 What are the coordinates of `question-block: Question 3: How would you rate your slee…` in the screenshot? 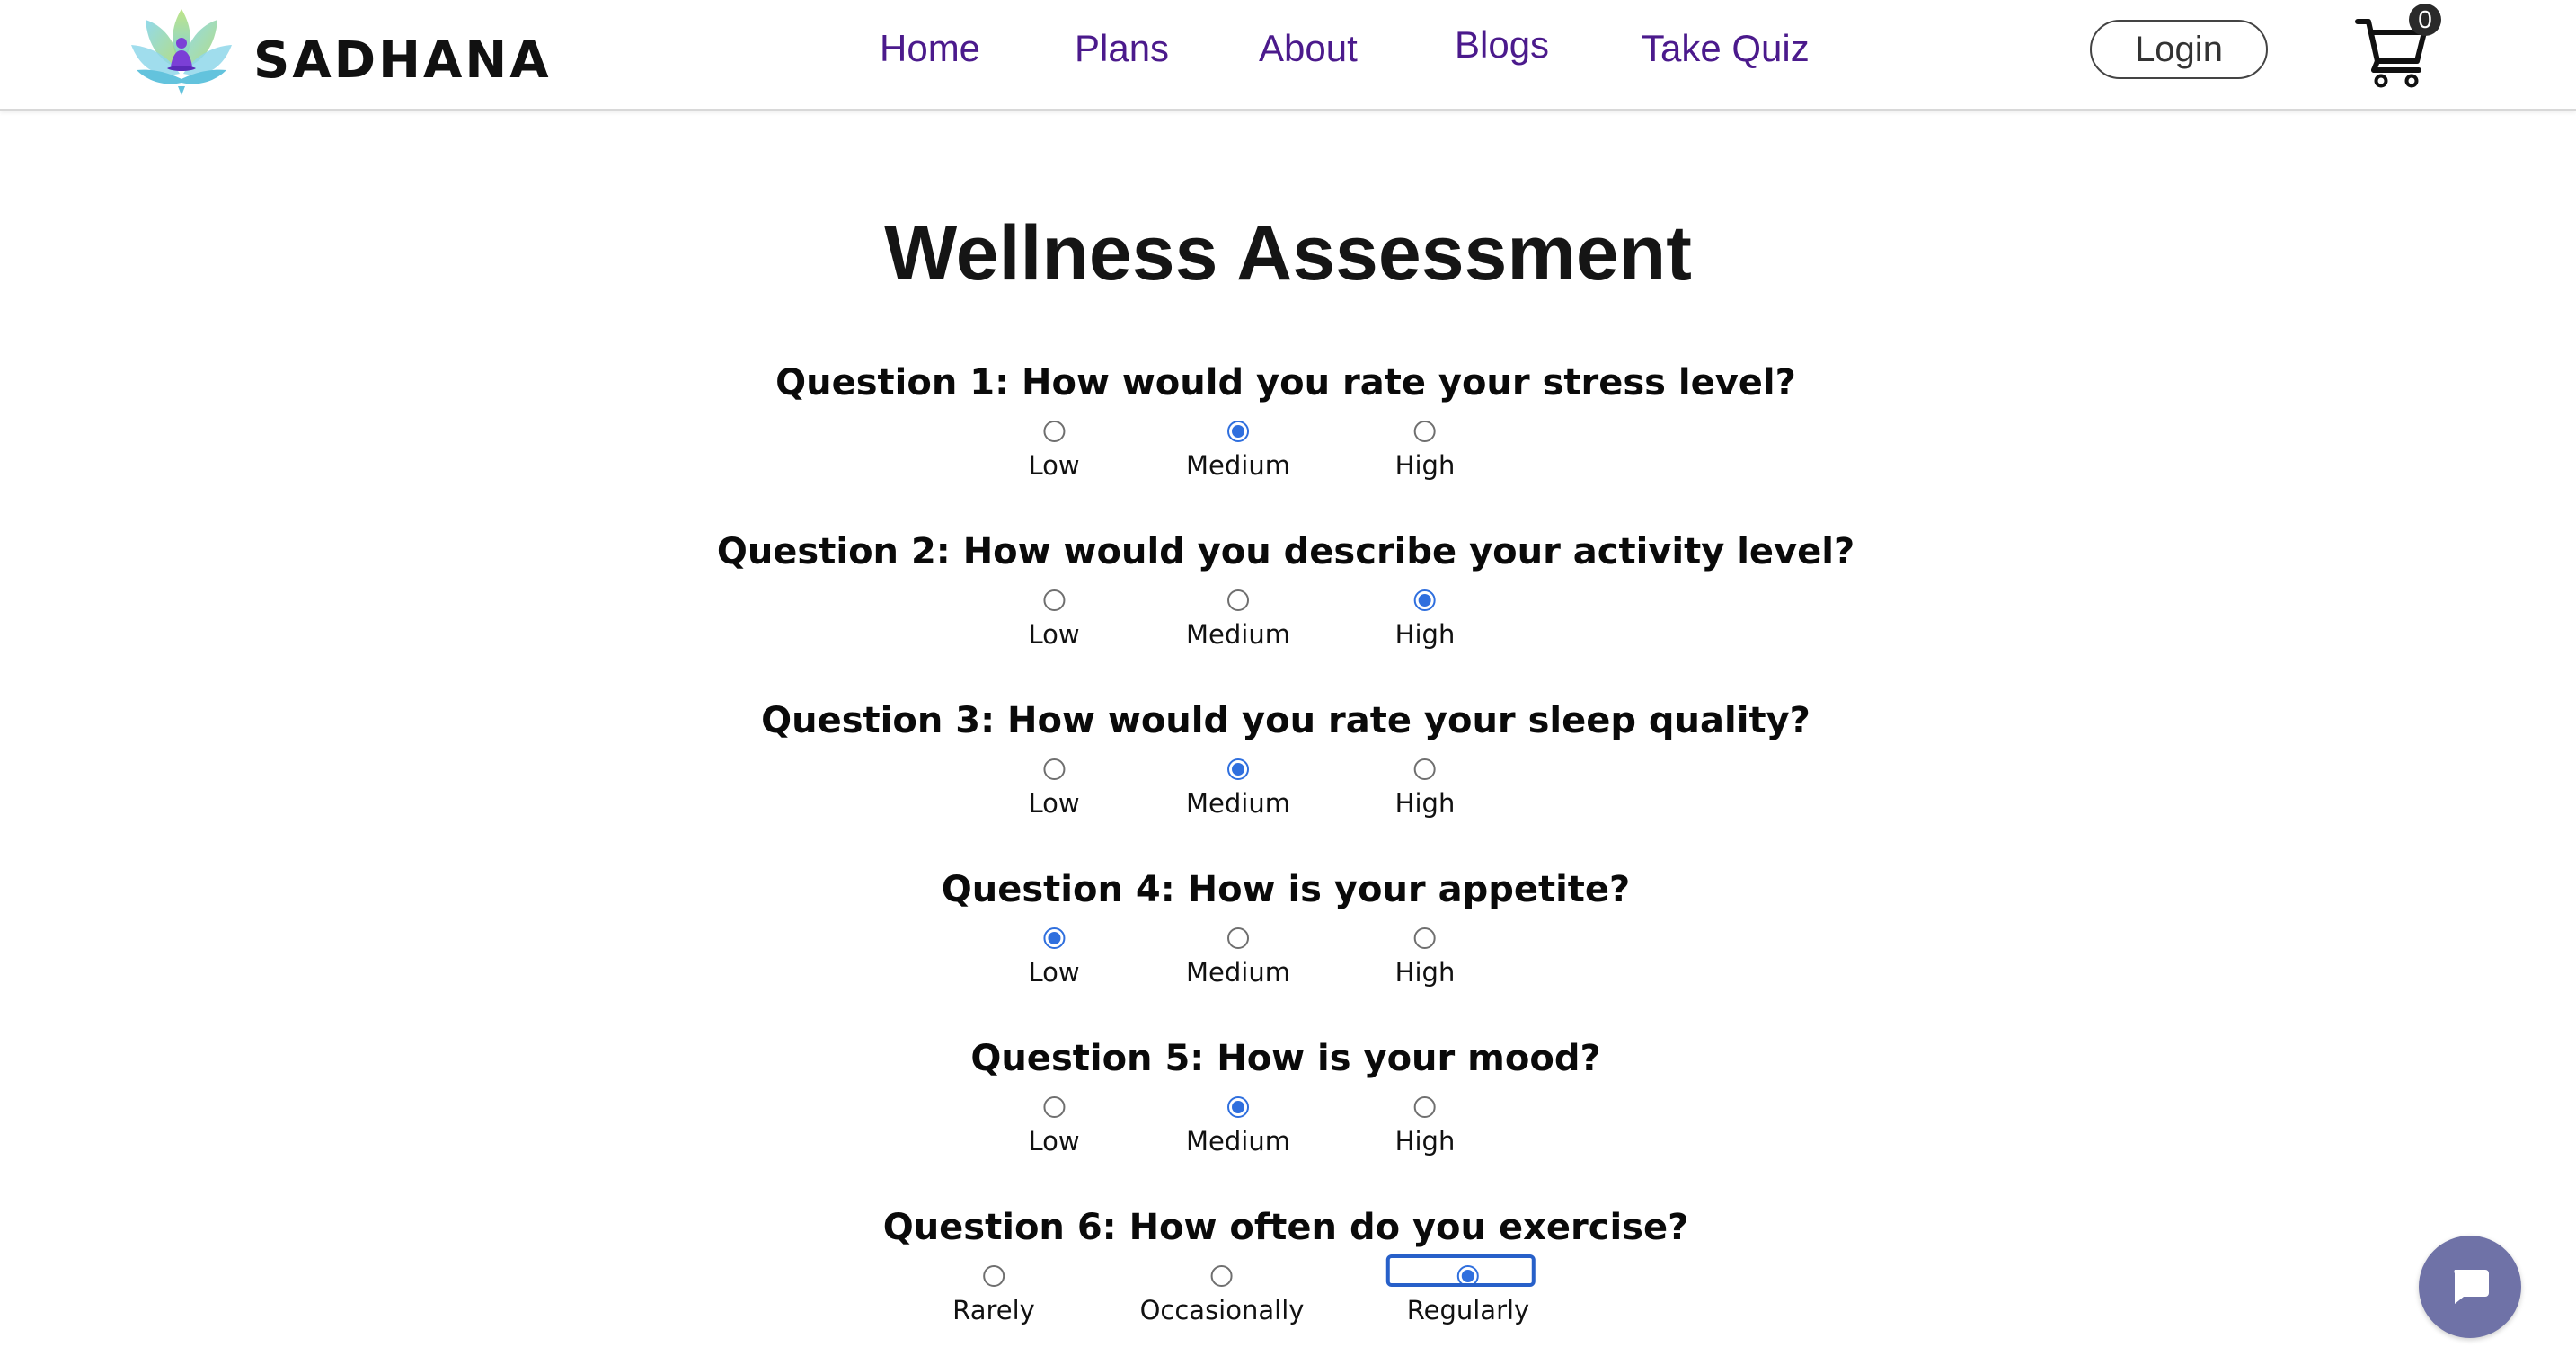 It's located at (1288, 773).